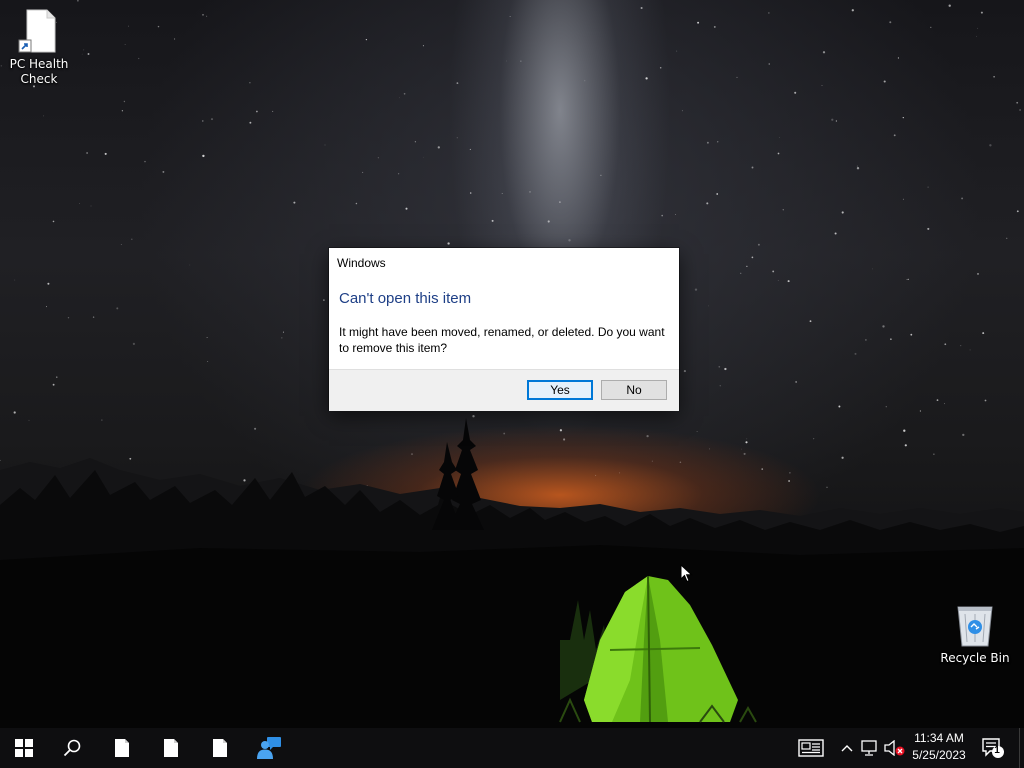  Describe the element at coordinates (975, 658) in the screenshot. I see `desktop-icon-label: Recycle Bin` at that location.